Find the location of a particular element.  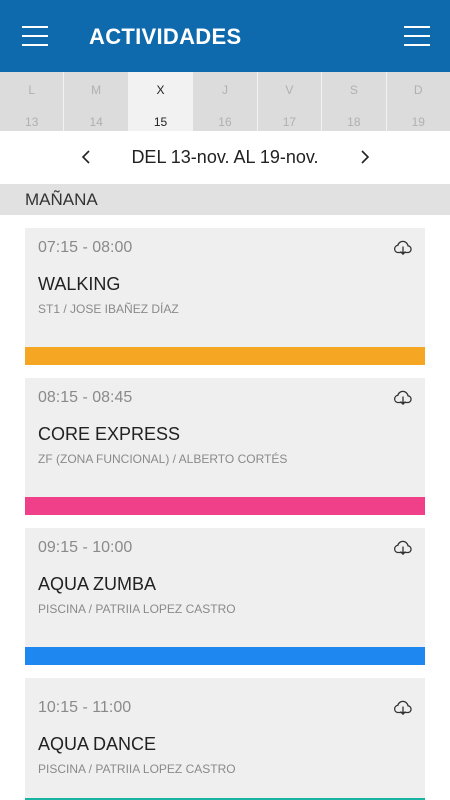

activity-location-instructor: ZF (ZONA FUNCIONAL) / ALBERTO CORTÉS is located at coordinates (163, 459).